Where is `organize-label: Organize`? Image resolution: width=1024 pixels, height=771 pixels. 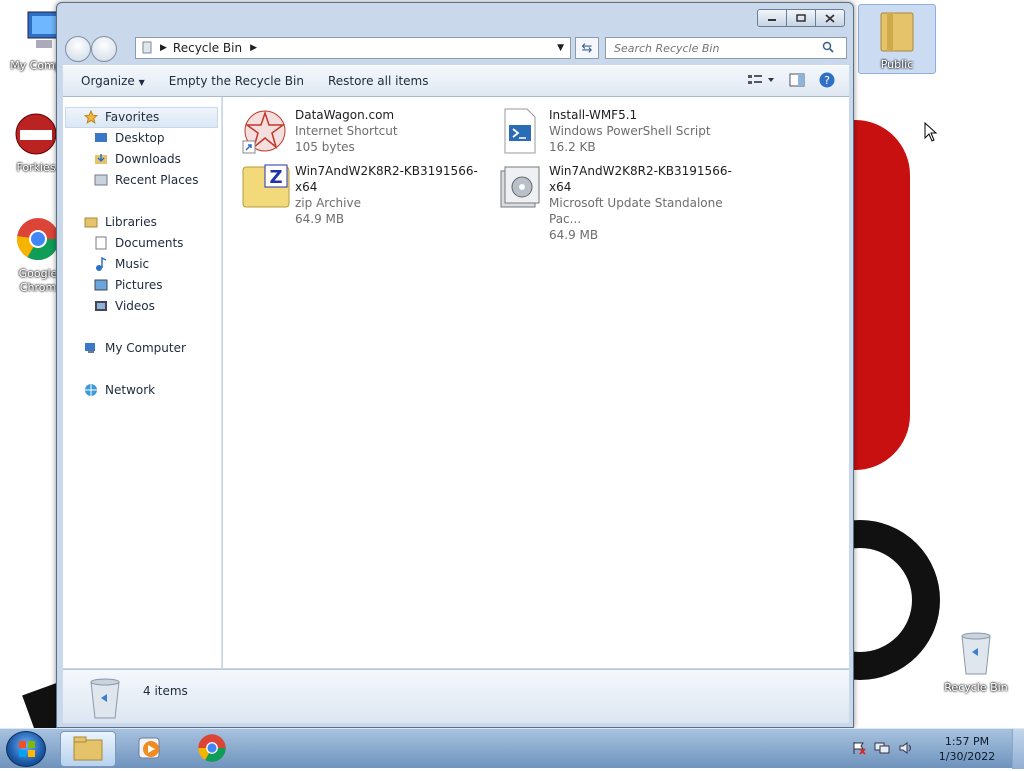
organize-label: Organize is located at coordinates (108, 81).